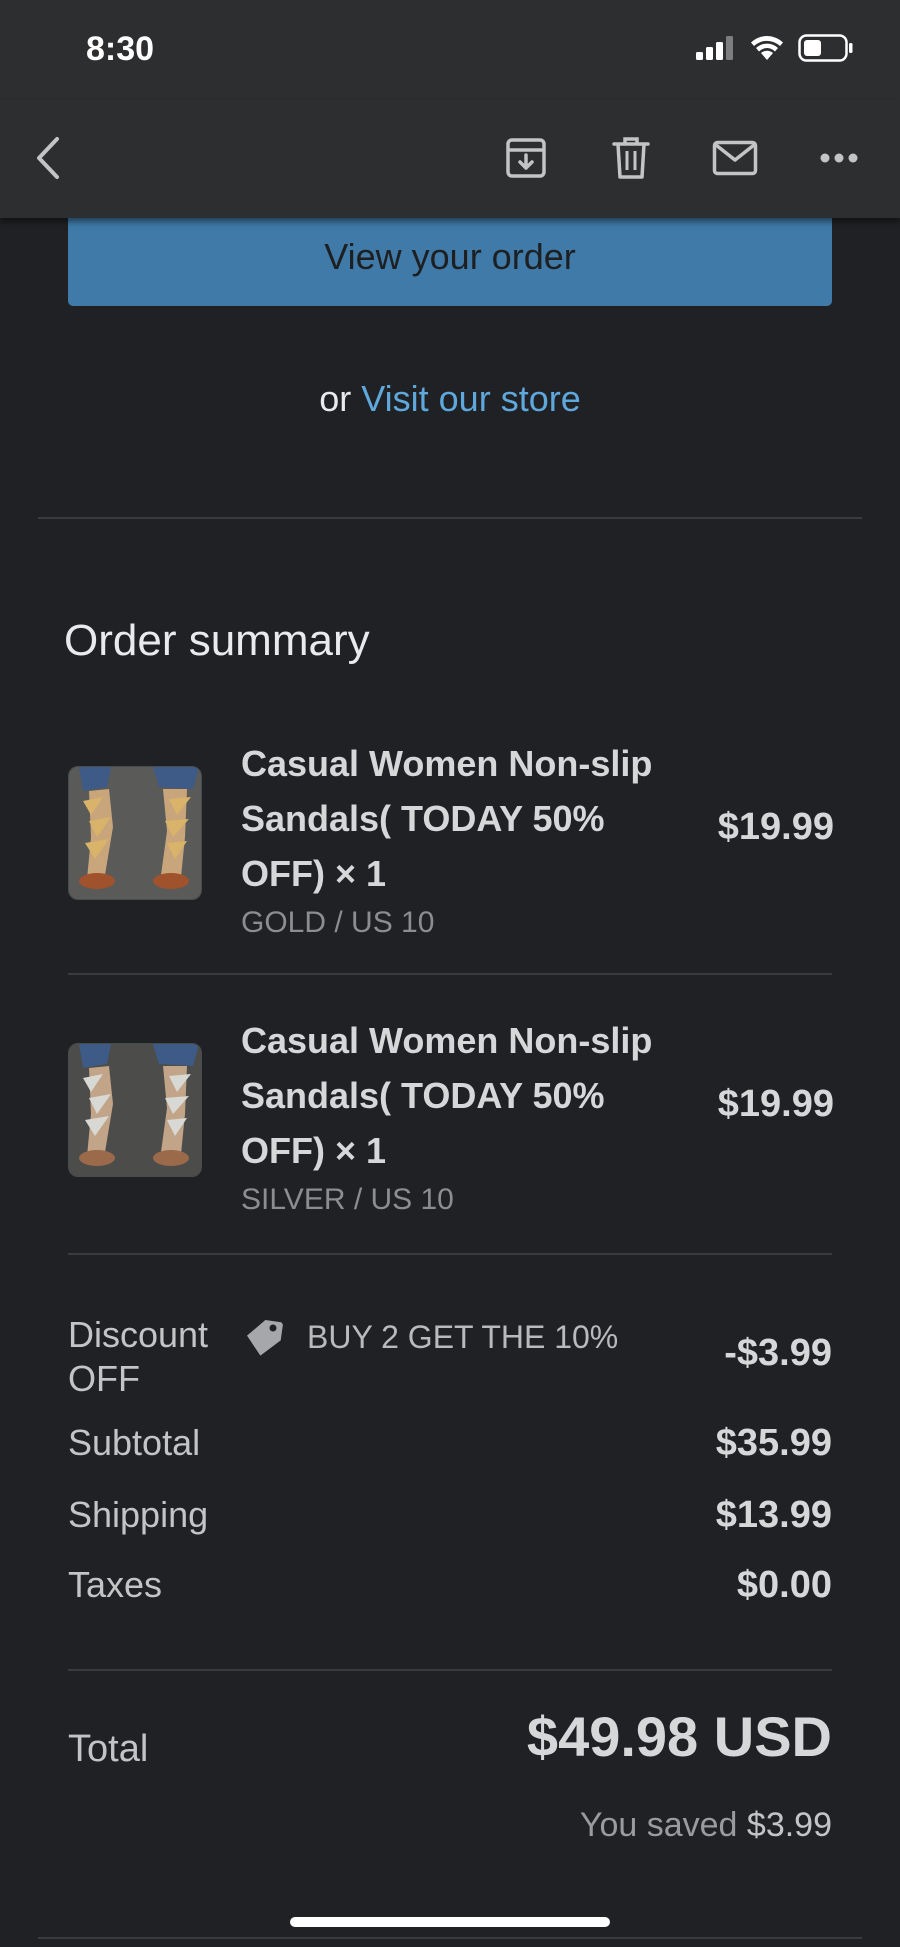 This screenshot has height=1947, width=900. I want to click on mark-unread-button, so click(735, 158).